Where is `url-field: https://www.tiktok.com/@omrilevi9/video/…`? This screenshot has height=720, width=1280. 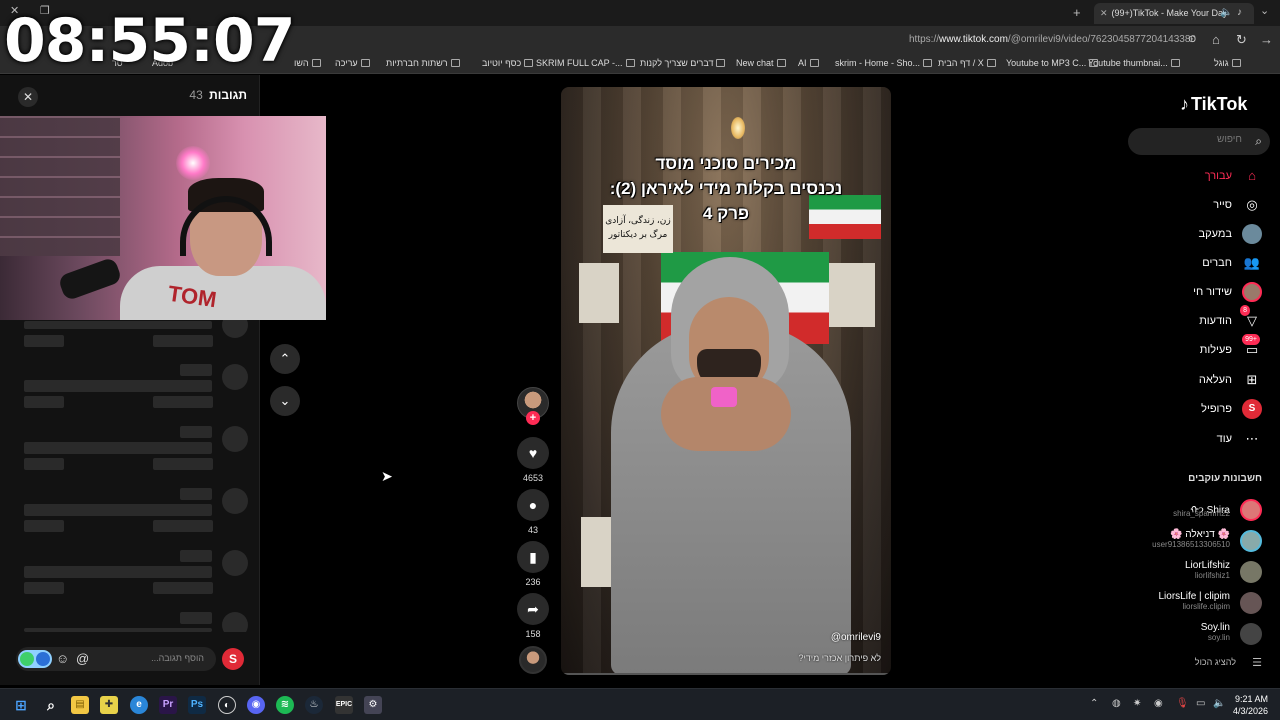 url-field: https://www.tiktok.com/@omrilevi9/video/… is located at coordinates (1052, 39).